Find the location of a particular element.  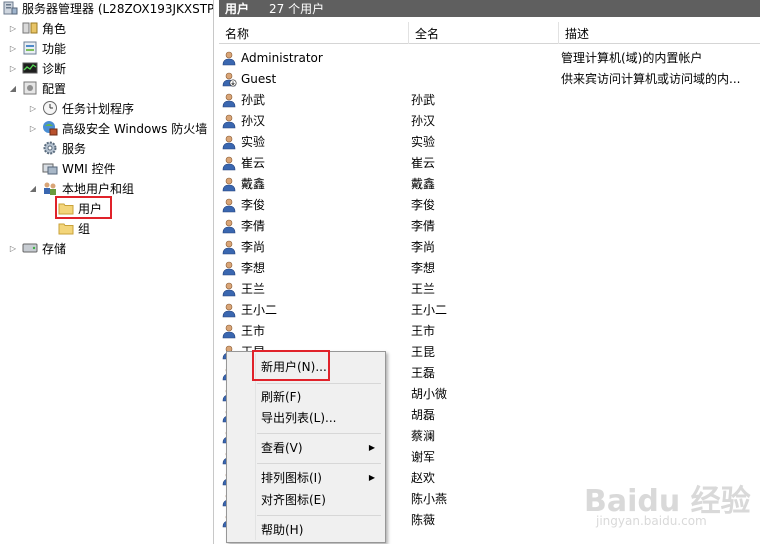

configuration-icon is located at coordinates (30, 88).